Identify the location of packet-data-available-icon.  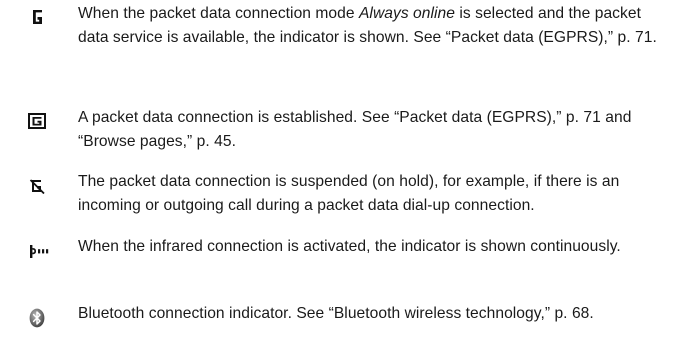
(37, 17).